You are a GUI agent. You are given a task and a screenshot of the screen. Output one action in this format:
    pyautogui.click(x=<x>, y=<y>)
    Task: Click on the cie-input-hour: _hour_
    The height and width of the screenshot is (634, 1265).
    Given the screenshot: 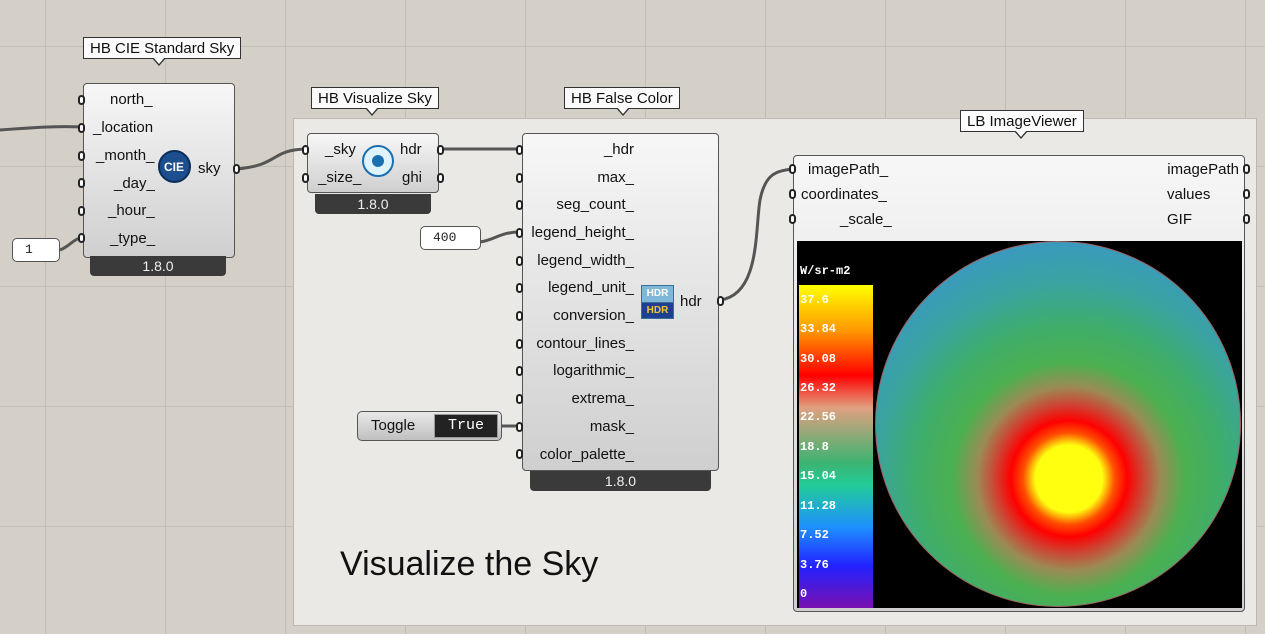 What is the action you would take?
    pyautogui.click(x=131, y=210)
    